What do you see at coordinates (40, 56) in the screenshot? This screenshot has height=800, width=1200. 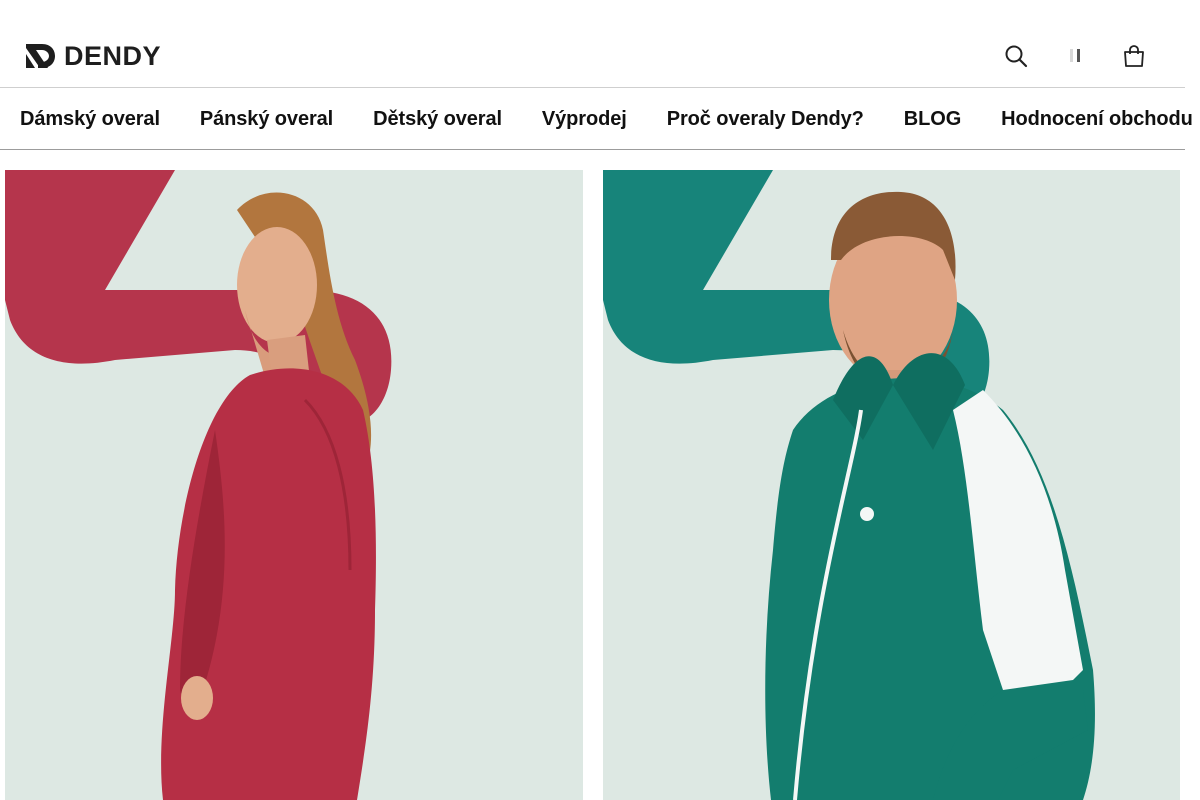 I see `dendy-logo-mark-icon` at bounding box center [40, 56].